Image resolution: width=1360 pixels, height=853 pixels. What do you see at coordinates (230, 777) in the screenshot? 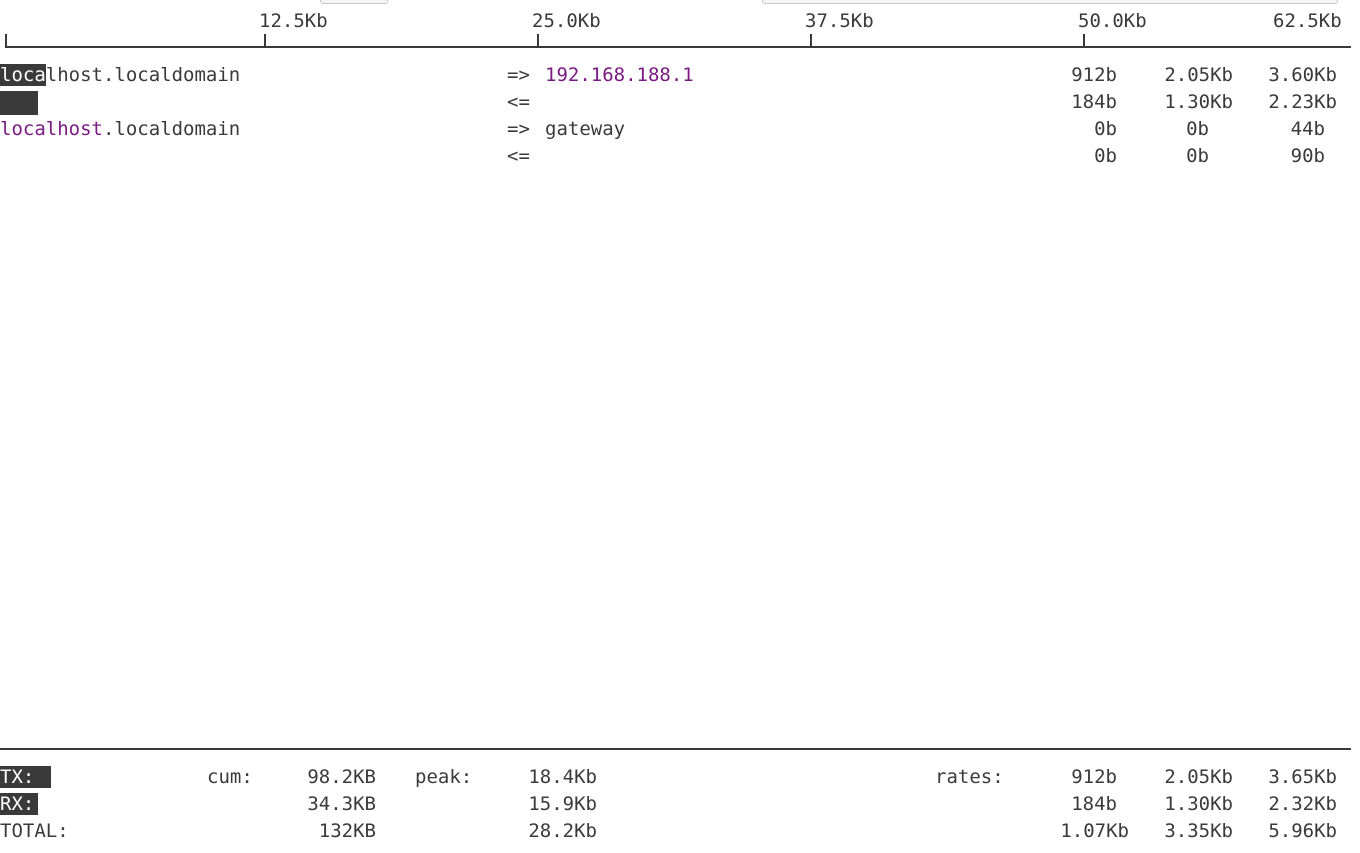
I see `cum-label: cum:` at bounding box center [230, 777].